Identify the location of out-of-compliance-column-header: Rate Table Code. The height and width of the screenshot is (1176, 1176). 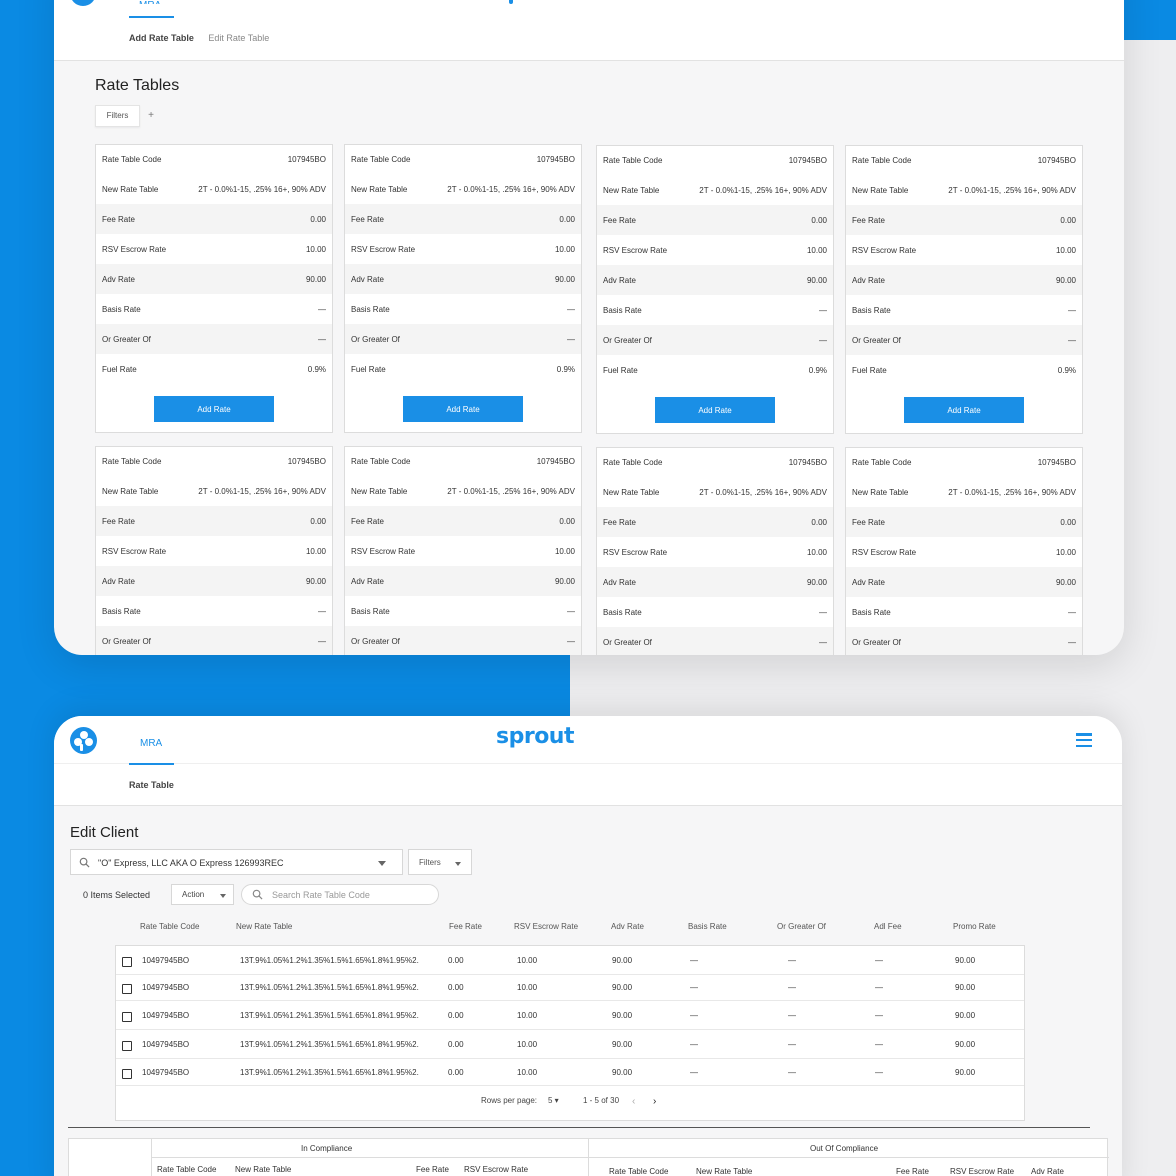
(638, 1171).